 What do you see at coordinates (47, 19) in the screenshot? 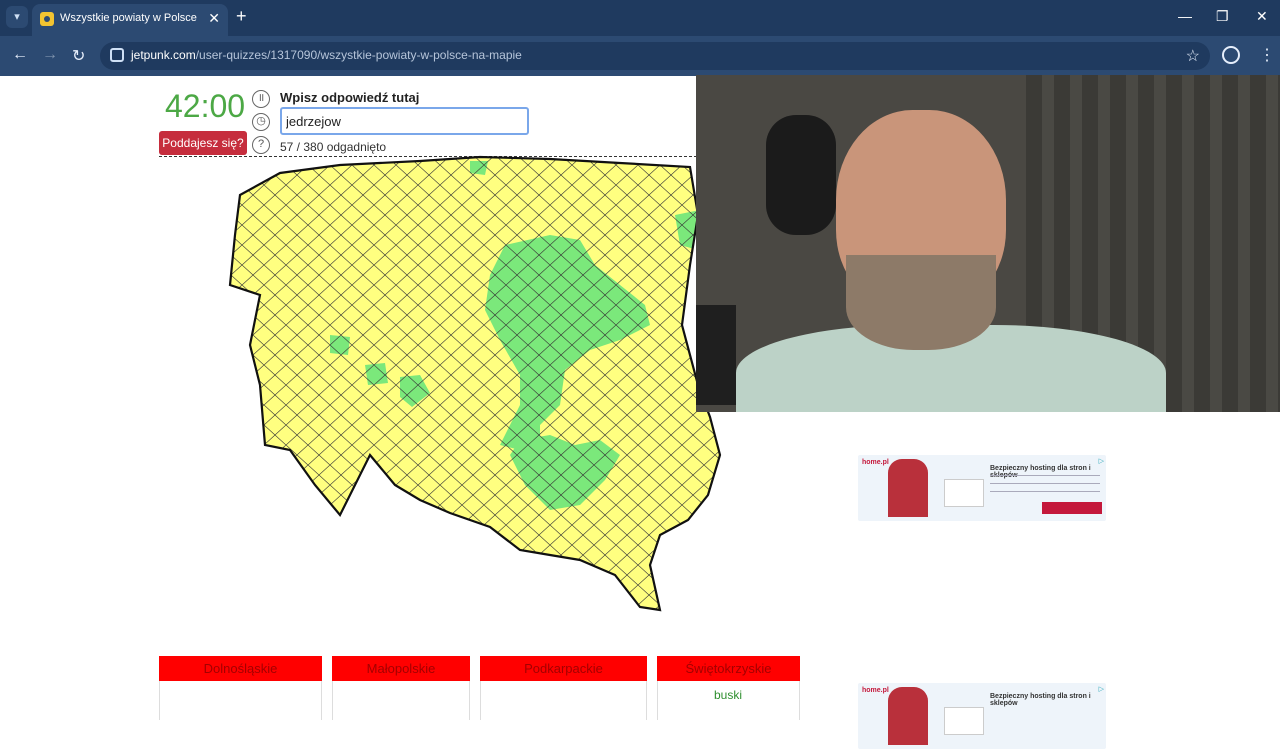
I see `favicon-icon` at bounding box center [47, 19].